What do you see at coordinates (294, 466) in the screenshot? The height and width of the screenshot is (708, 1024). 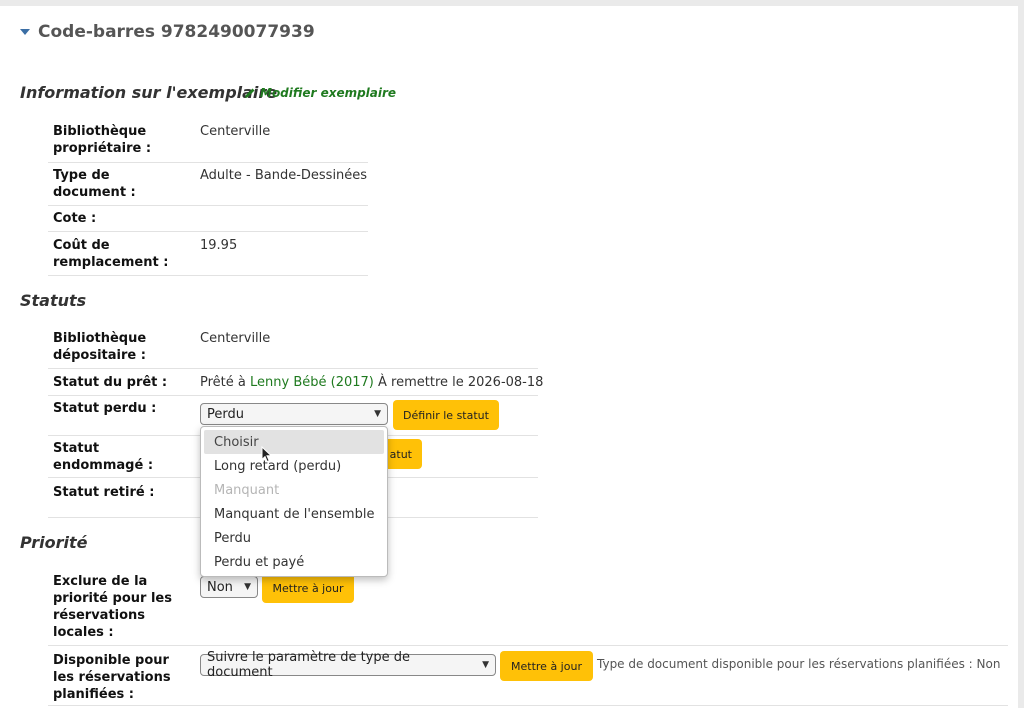 I see `dropdown-option: Long retard (perdu)` at bounding box center [294, 466].